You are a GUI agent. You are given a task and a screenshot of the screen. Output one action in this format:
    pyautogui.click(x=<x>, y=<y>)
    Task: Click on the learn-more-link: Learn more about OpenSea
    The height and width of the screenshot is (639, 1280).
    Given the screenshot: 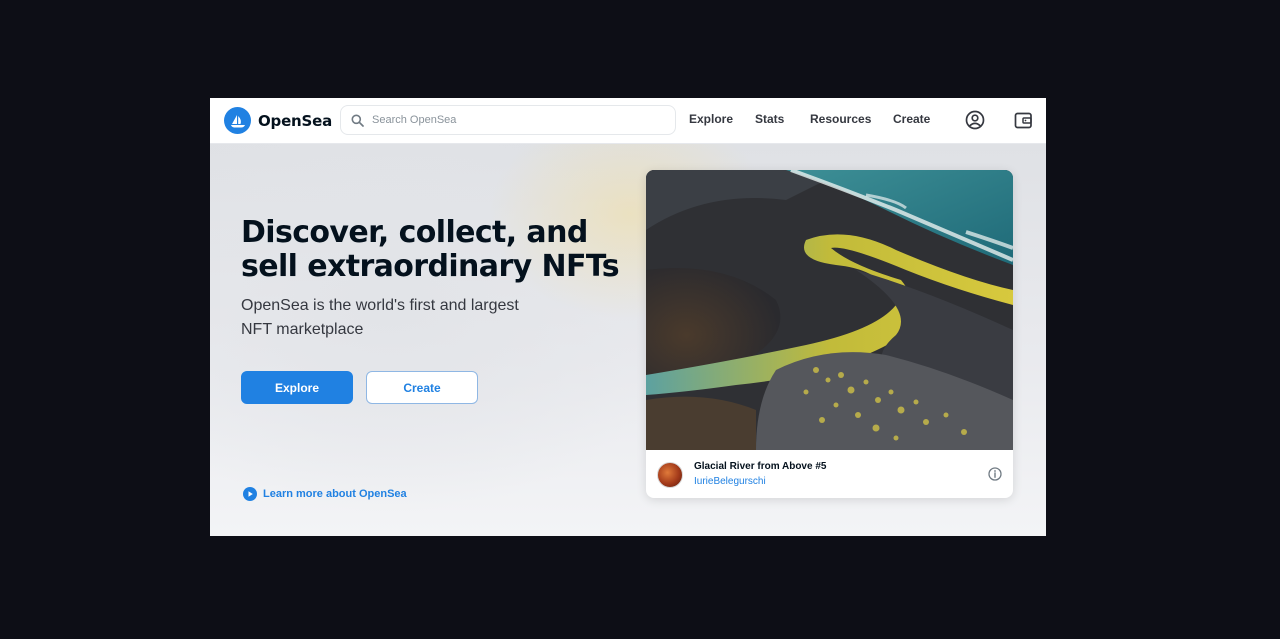 What is the action you would take?
    pyautogui.click(x=325, y=494)
    